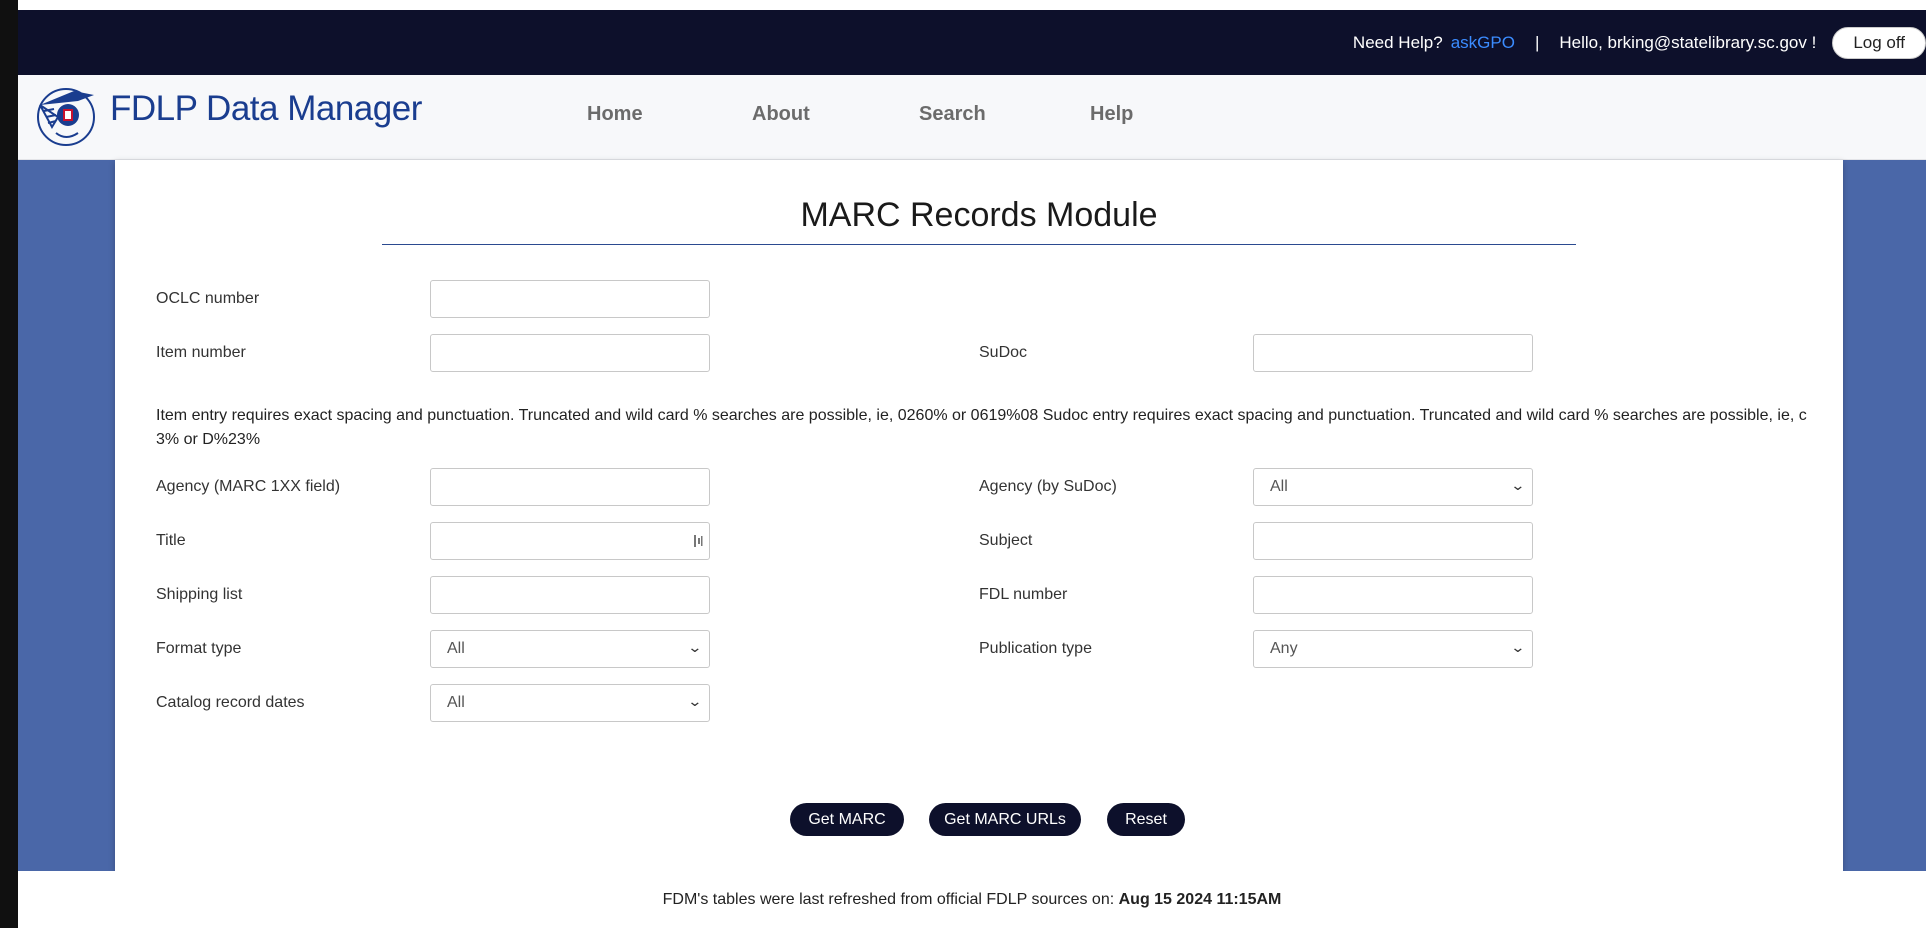 This screenshot has height=928, width=1926. What do you see at coordinates (570, 541) in the screenshot?
I see `title-input` at bounding box center [570, 541].